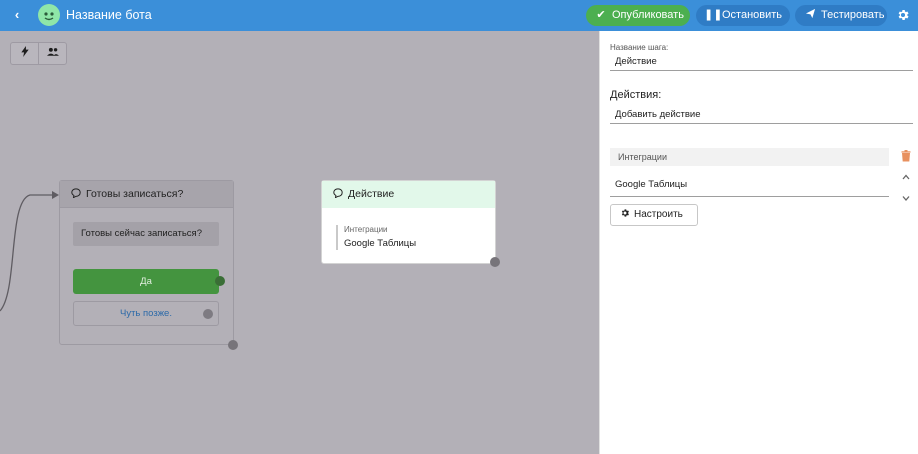 This screenshot has width=918, height=454. What do you see at coordinates (233, 345) in the screenshot?
I see `message-node-output-port` at bounding box center [233, 345].